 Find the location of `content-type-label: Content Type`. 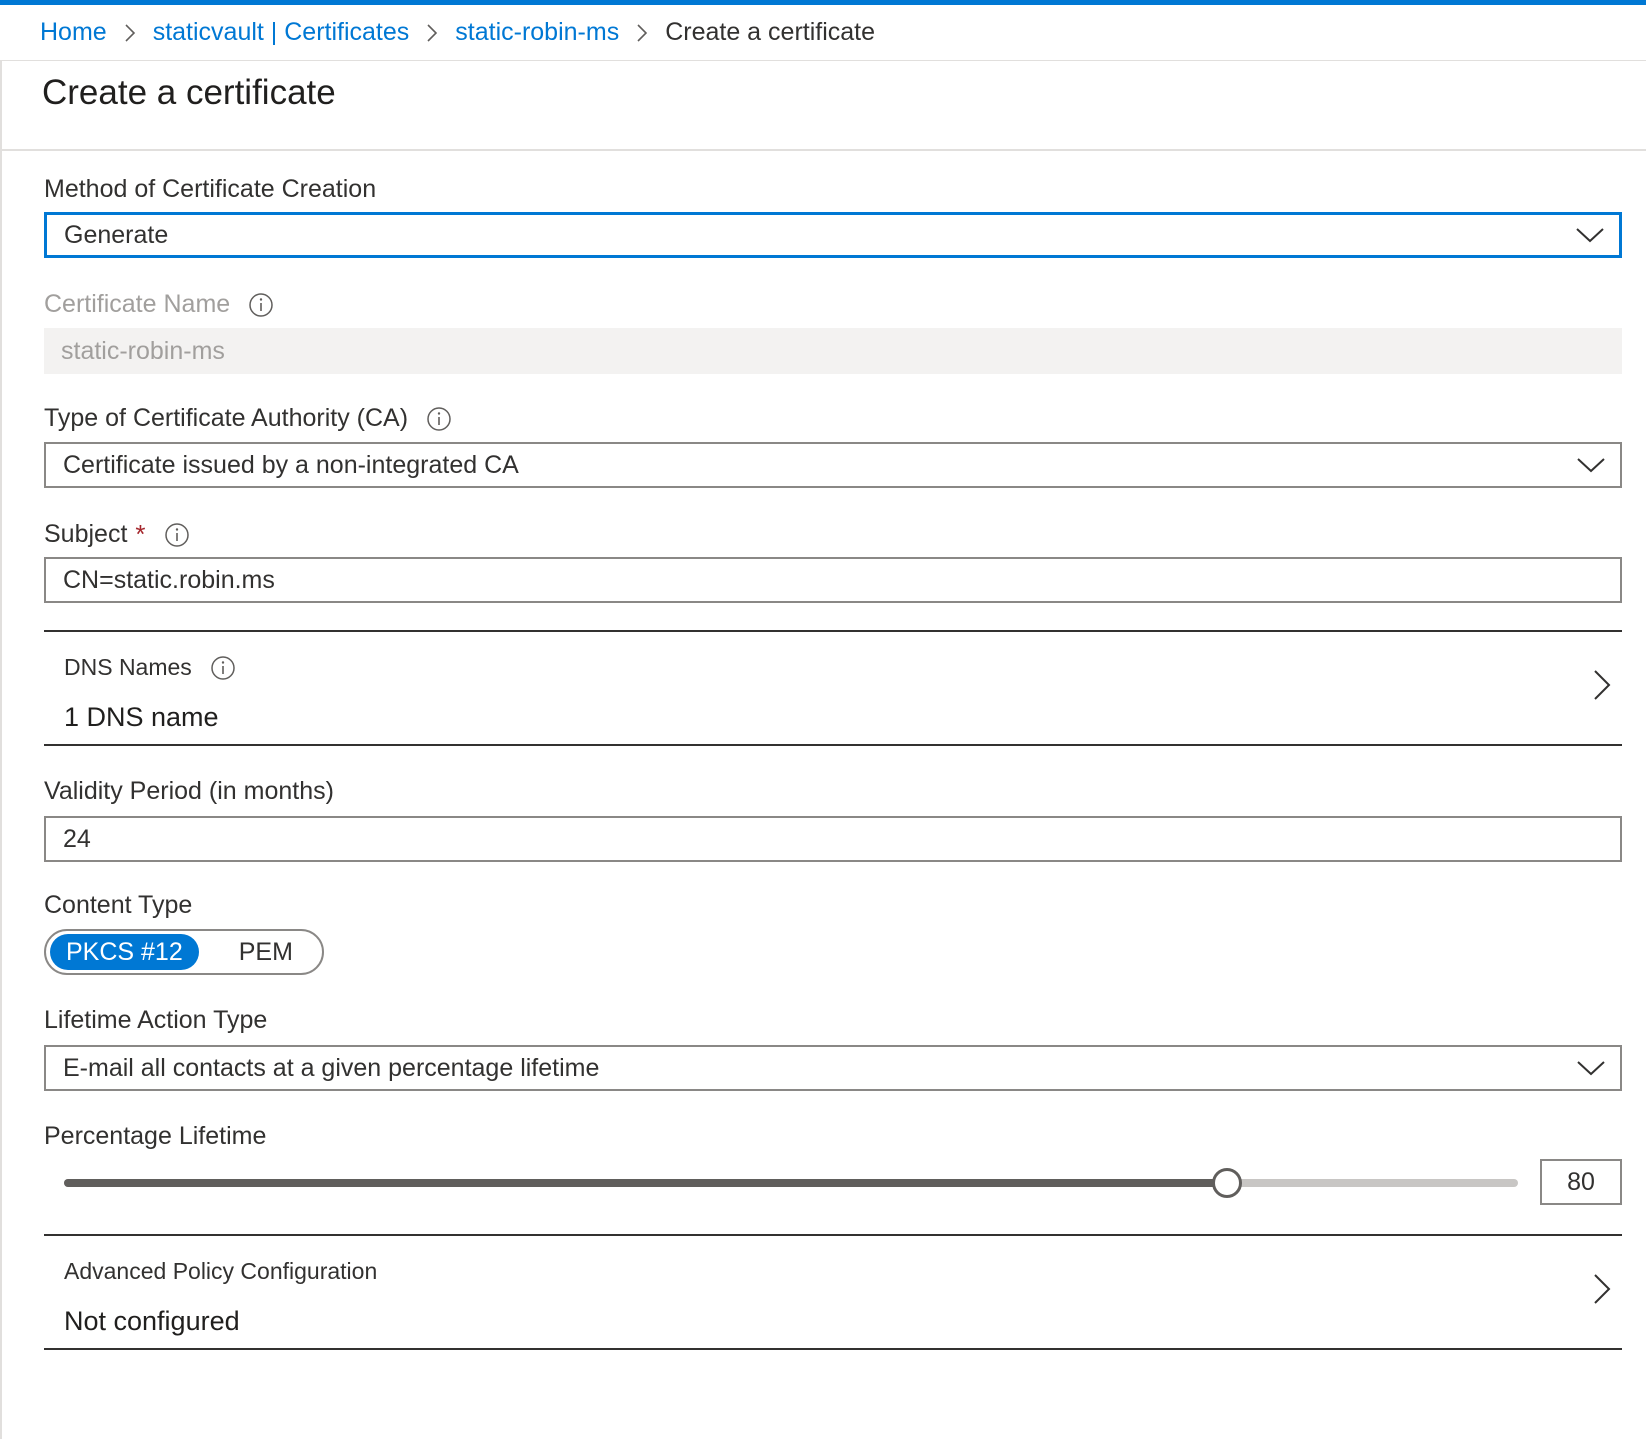

content-type-label: Content Type is located at coordinates (118, 905).